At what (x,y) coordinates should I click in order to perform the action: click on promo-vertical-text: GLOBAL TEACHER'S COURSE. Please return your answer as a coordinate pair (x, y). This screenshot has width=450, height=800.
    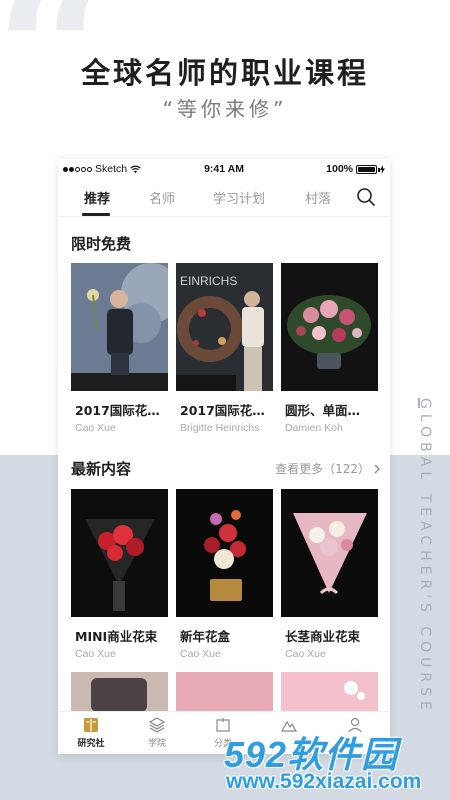
    Looking at the image, I should click on (425, 556).